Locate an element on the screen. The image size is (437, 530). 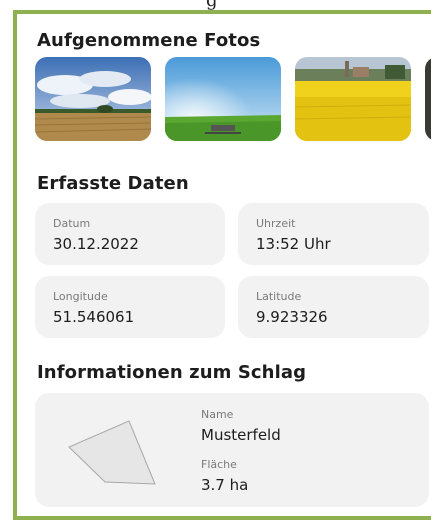
plot-name-value: Musterfeld is located at coordinates (241, 435).